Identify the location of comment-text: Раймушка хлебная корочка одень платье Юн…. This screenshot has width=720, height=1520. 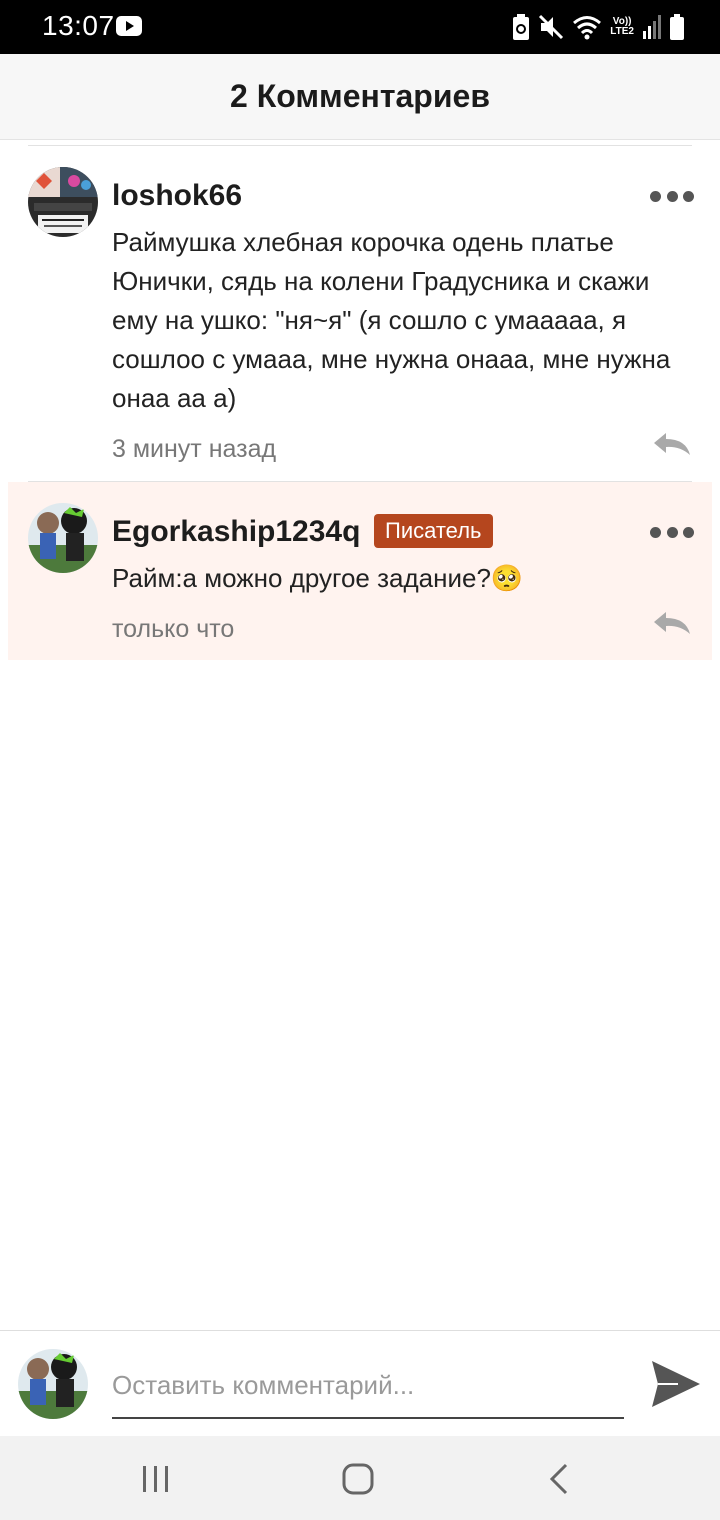
(391, 320).